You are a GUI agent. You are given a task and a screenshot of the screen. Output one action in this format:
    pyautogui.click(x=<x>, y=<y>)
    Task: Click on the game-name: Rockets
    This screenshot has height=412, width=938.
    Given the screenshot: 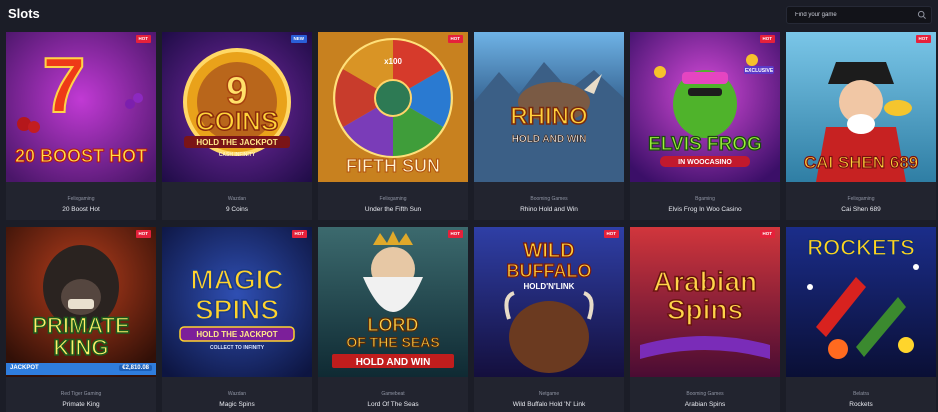 What is the action you would take?
    pyautogui.click(x=861, y=404)
    